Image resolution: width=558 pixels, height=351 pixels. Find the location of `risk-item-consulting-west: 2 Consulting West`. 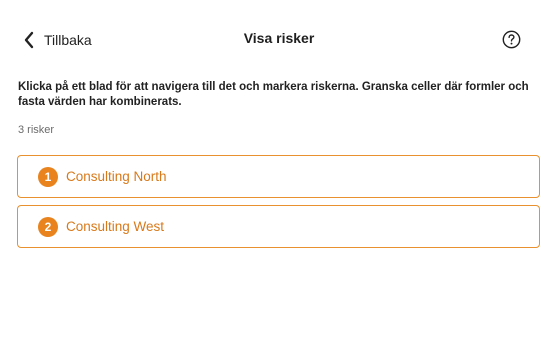

risk-item-consulting-west: 2 Consulting West is located at coordinates (278, 226).